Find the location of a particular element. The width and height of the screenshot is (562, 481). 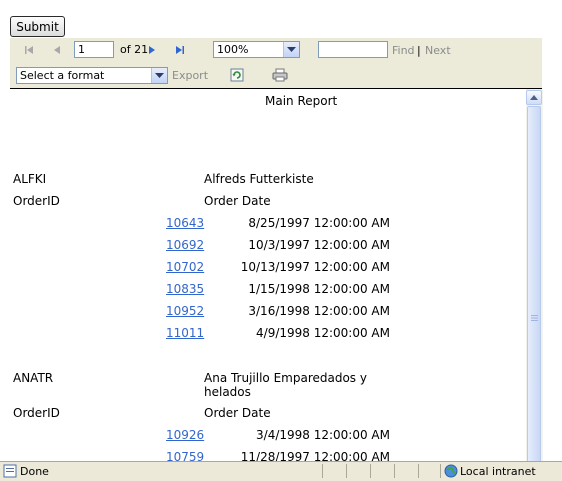

scroll-up-button is located at coordinates (534, 97).